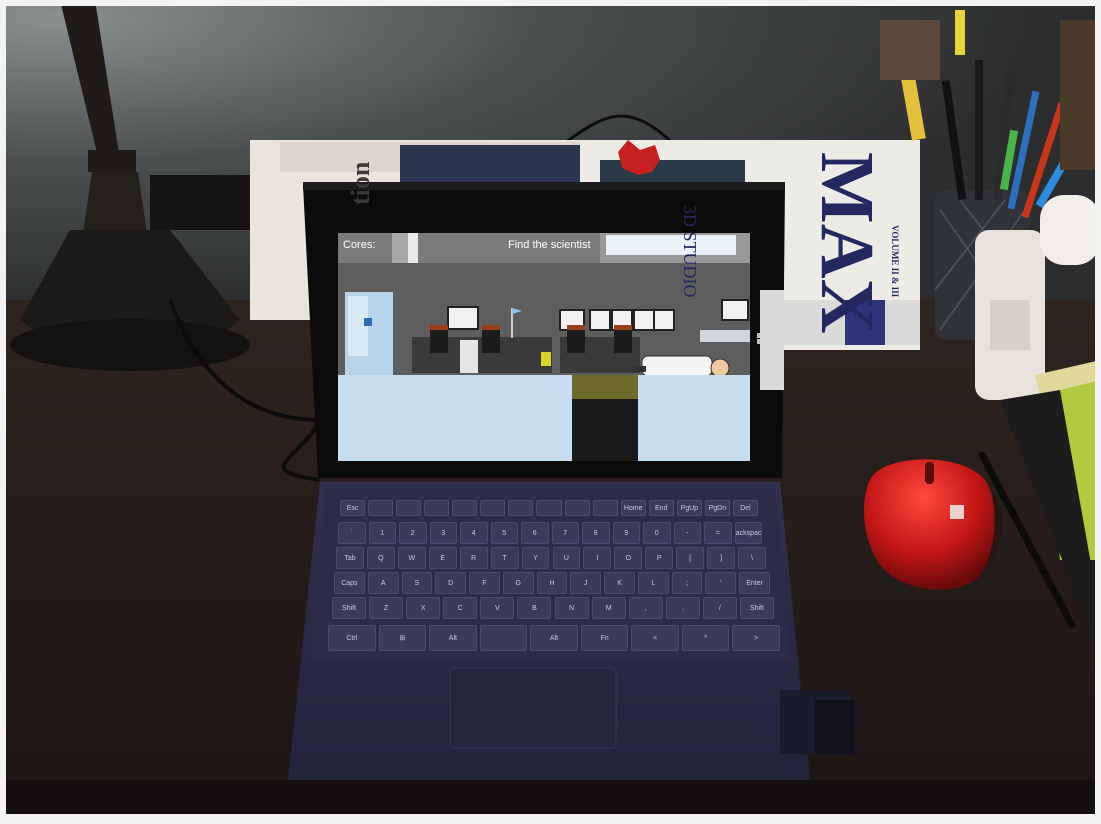 The height and width of the screenshot is (824, 1101). I want to click on desk-front-edge, so click(550, 802).